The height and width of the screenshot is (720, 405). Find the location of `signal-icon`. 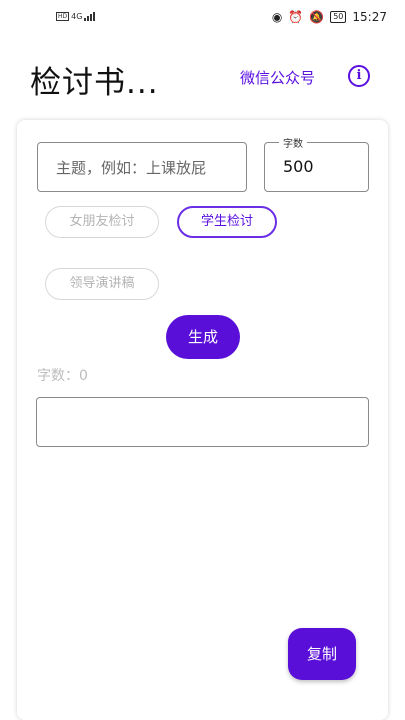

signal-icon is located at coordinates (90, 16).